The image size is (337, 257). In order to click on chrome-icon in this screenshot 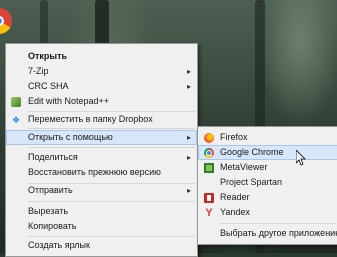, I will do `click(209, 153)`.